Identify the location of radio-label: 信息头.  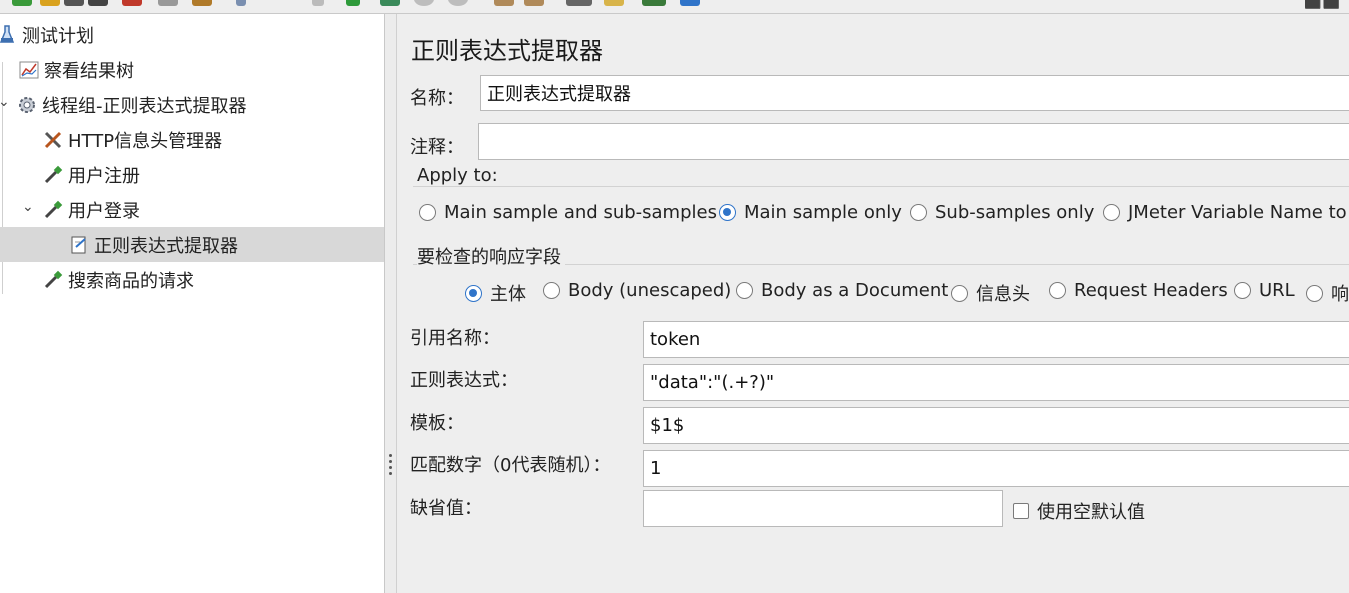
(1003, 294).